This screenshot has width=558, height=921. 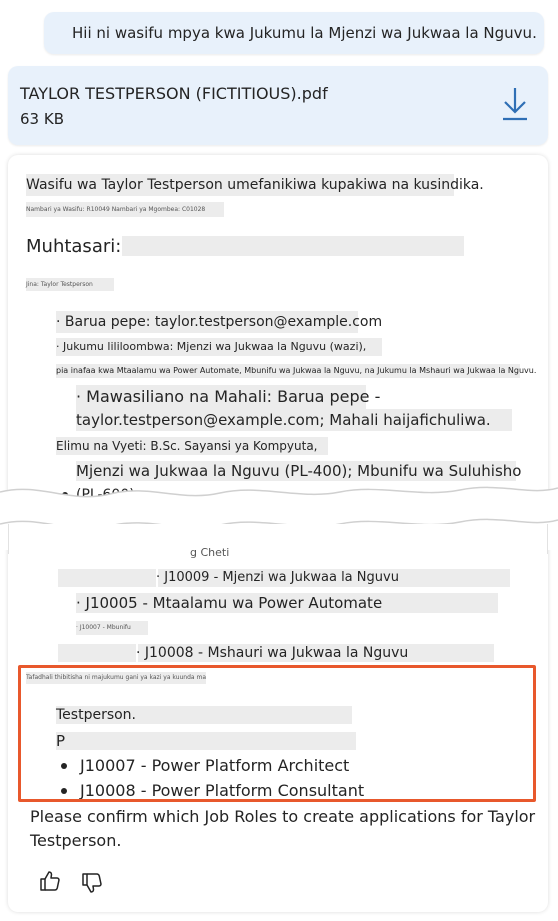 What do you see at coordinates (278, 105) in the screenshot?
I see `attachment-card: TAYLOR TESTPERSON (FICTITIOUS).pdf 63 KB` at bounding box center [278, 105].